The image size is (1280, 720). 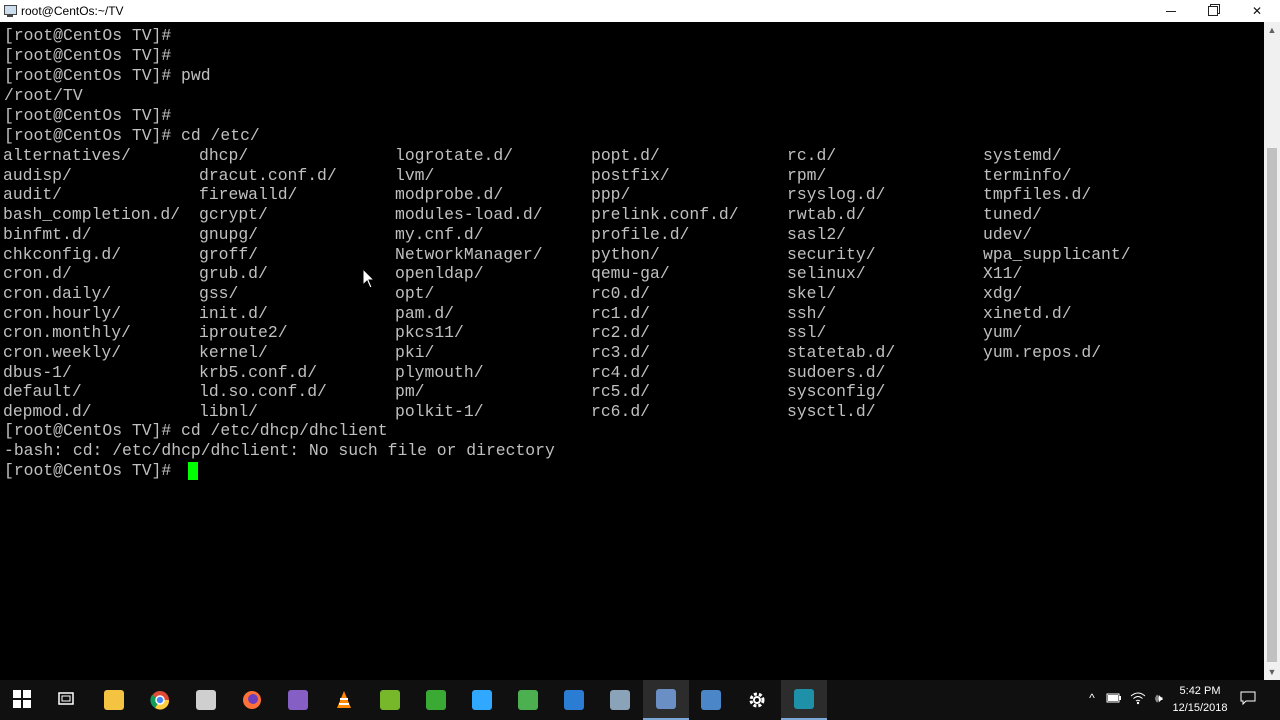 I want to click on mouse-pointer-icon, so click(x=369, y=278).